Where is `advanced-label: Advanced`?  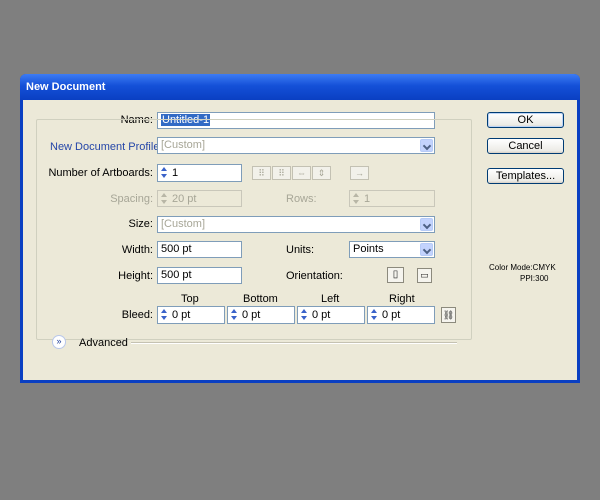 advanced-label: Advanced is located at coordinates (103, 343).